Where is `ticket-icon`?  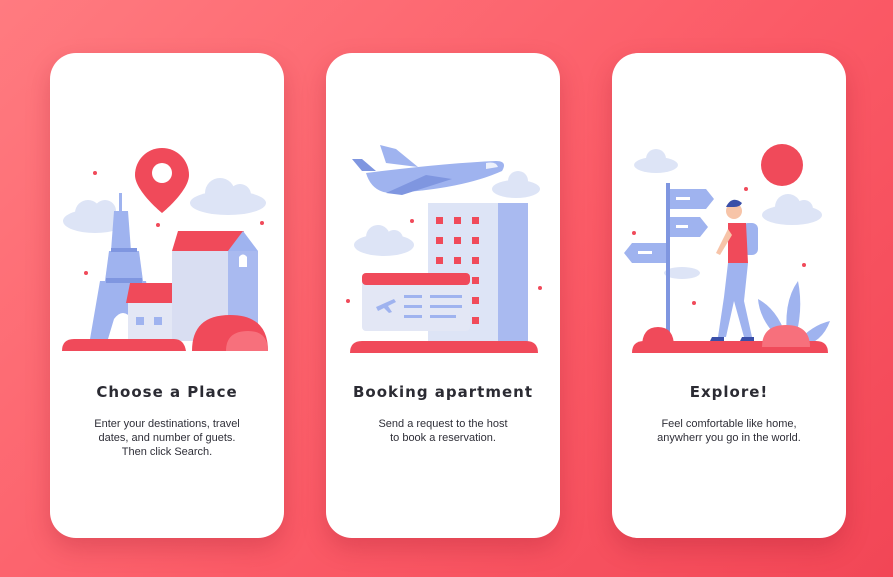
ticket-icon is located at coordinates (416, 302).